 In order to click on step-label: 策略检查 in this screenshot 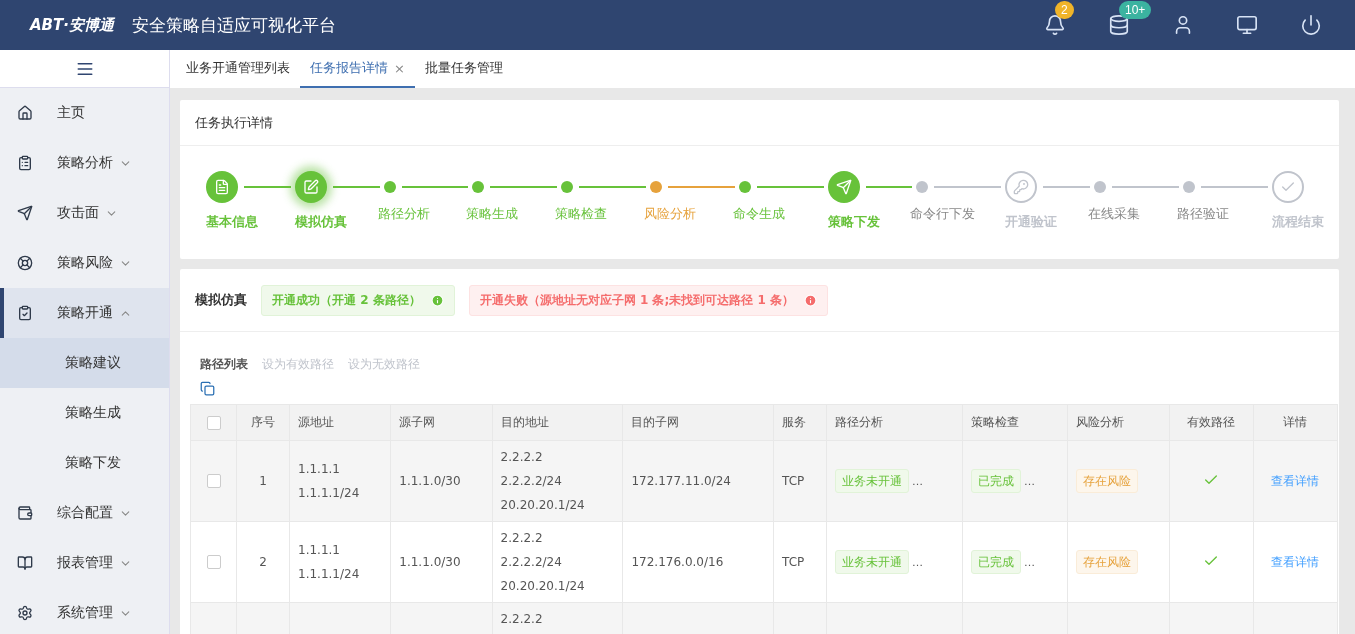, I will do `click(582, 214)`.